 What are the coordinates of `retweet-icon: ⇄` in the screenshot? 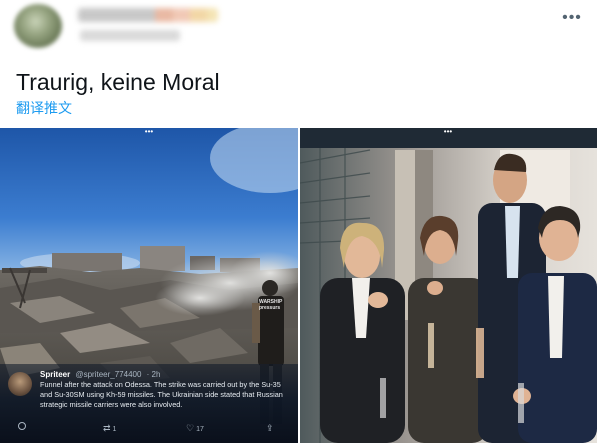 It's located at (107, 428).